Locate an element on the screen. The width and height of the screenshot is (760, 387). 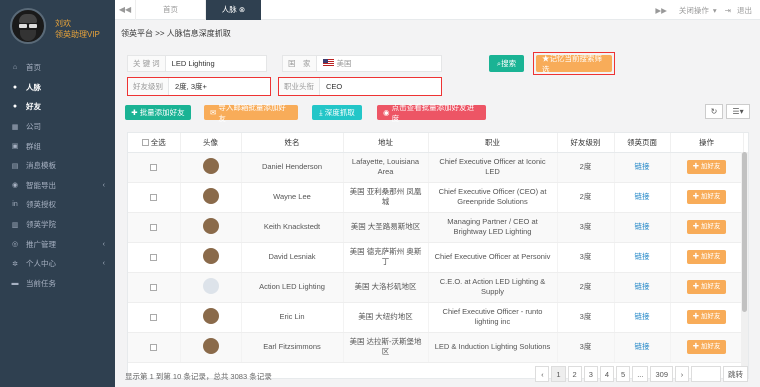
title-field: 职业头衔 CEO is located at coordinates (360, 86).